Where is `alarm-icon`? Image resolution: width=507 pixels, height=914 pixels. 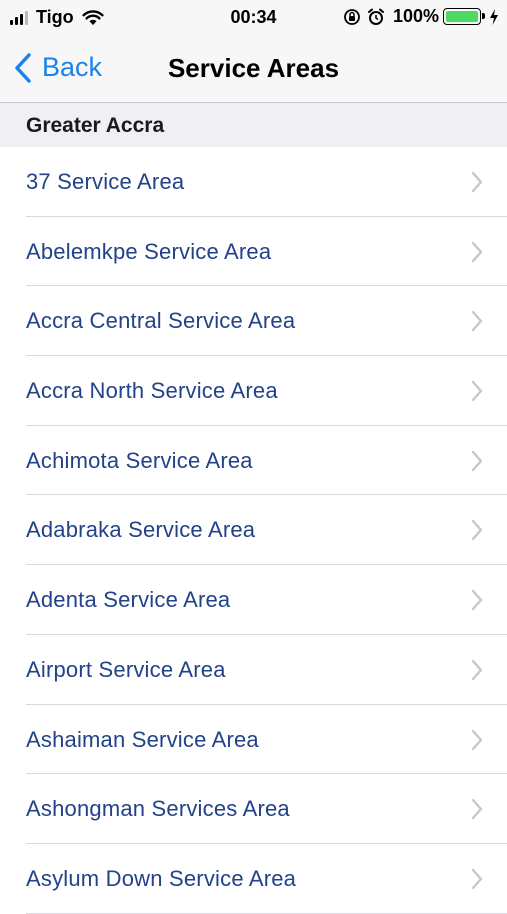
alarm-icon is located at coordinates (375, 16).